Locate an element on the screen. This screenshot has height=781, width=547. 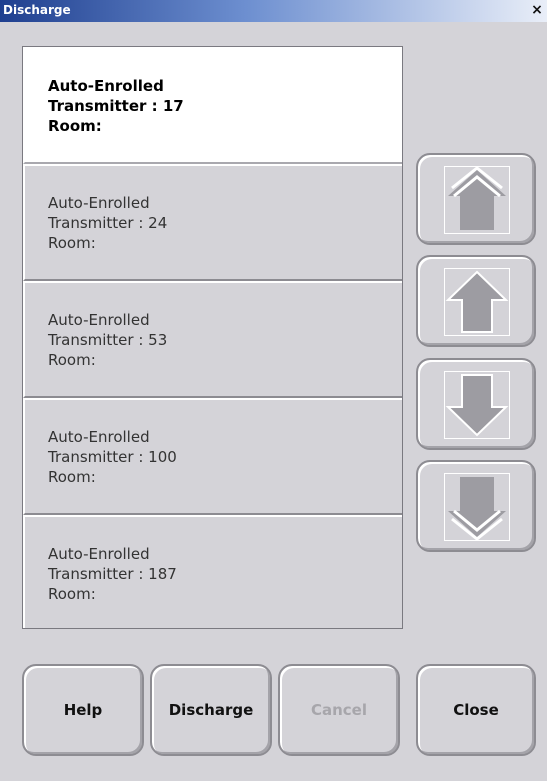
list-item: Auto-Enrolled Transmitter : 100 Room: is located at coordinates (212, 456).